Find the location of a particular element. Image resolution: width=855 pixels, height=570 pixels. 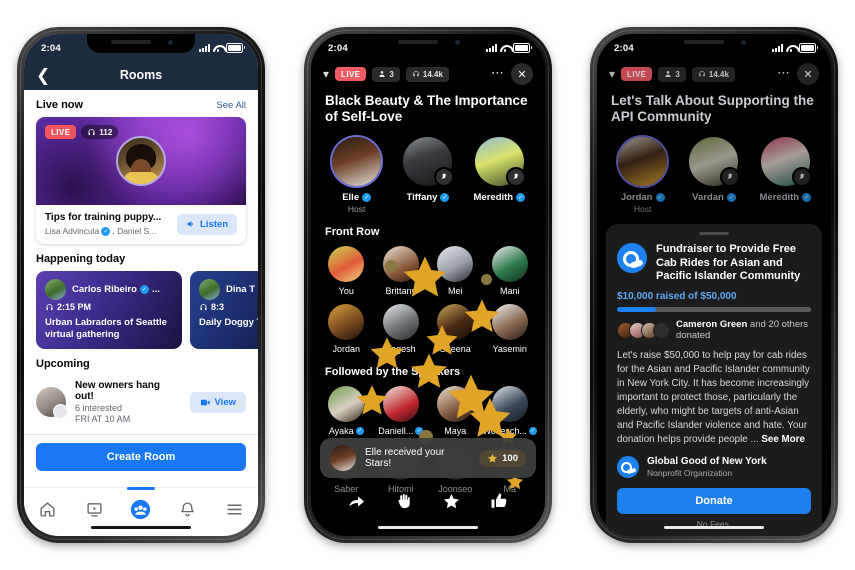

speakers-row: Jordan ✓ Host Vardan ✓ Meredith ✓ is located at coordinates (714, 170).